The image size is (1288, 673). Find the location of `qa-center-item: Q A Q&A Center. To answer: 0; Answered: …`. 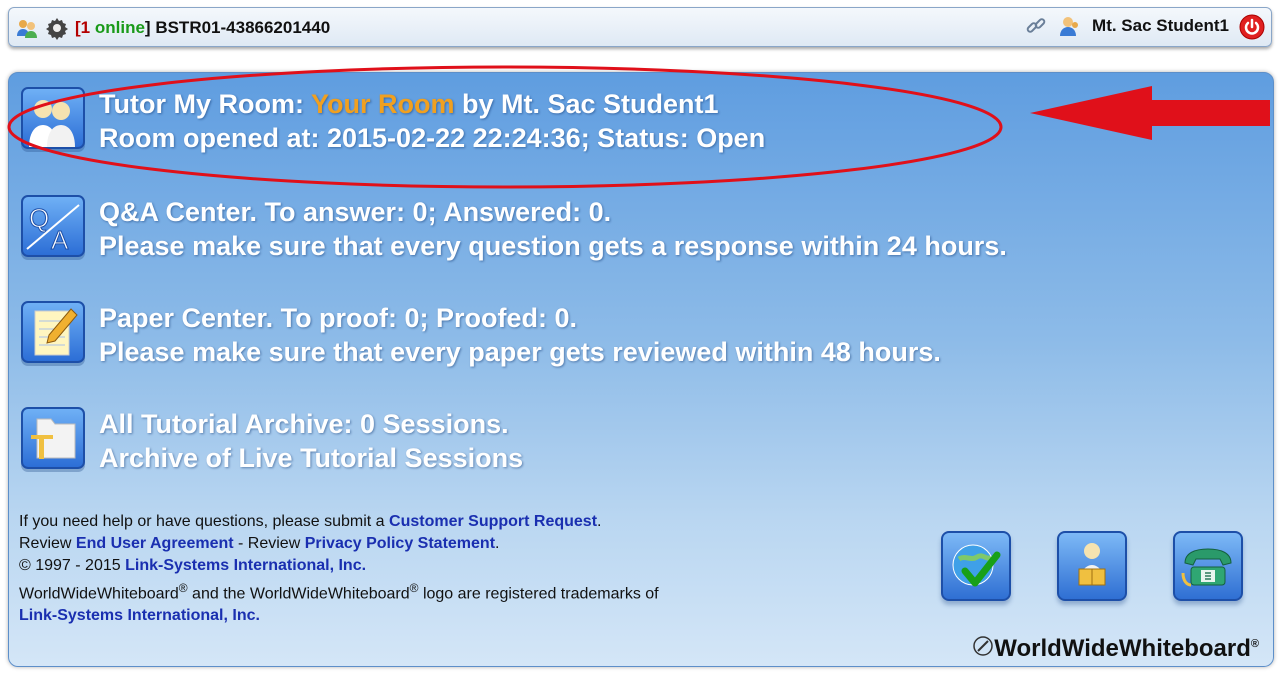

qa-center-item: Q A Q&A Center. To answer: 0; Answered: … is located at coordinates (514, 229).